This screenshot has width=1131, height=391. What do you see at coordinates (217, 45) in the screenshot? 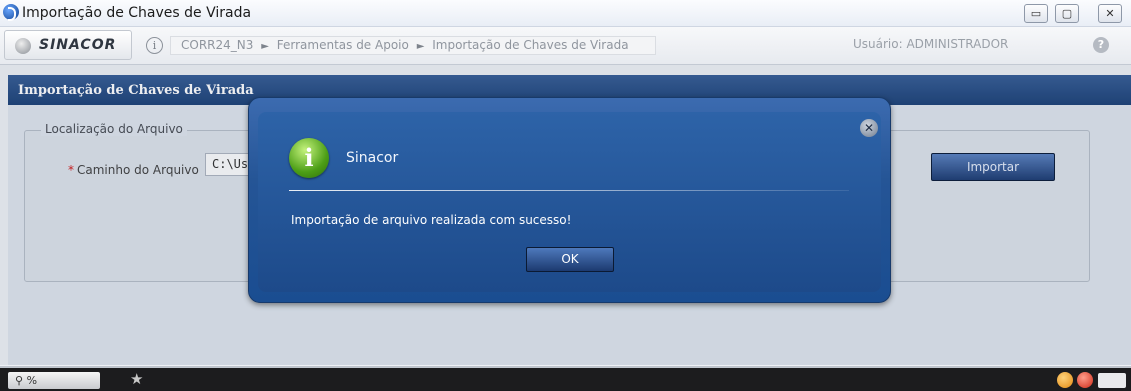
I see `breadcrumb-item: CORR24_N3` at bounding box center [217, 45].